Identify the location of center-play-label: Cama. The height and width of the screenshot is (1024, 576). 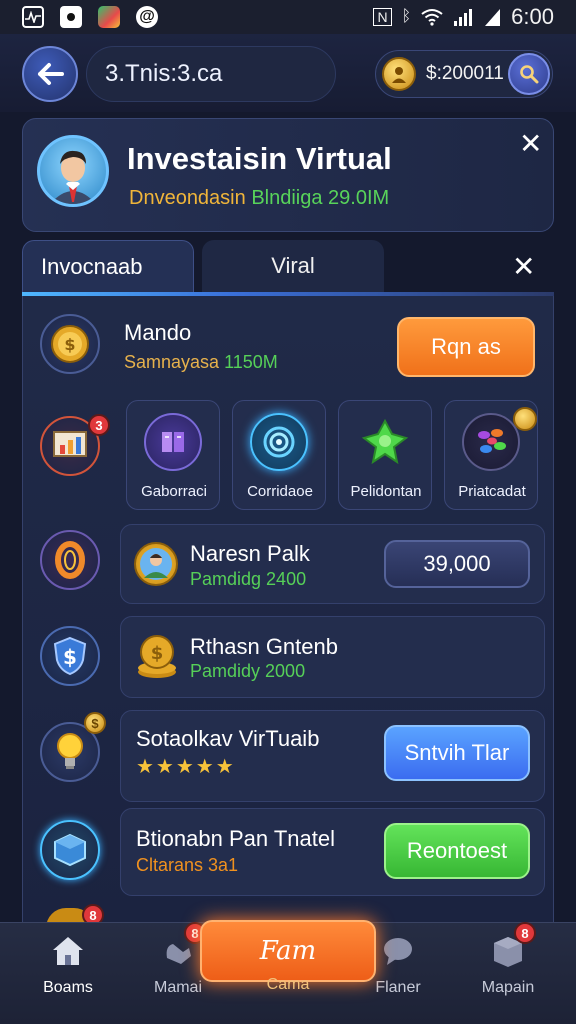
(288, 984).